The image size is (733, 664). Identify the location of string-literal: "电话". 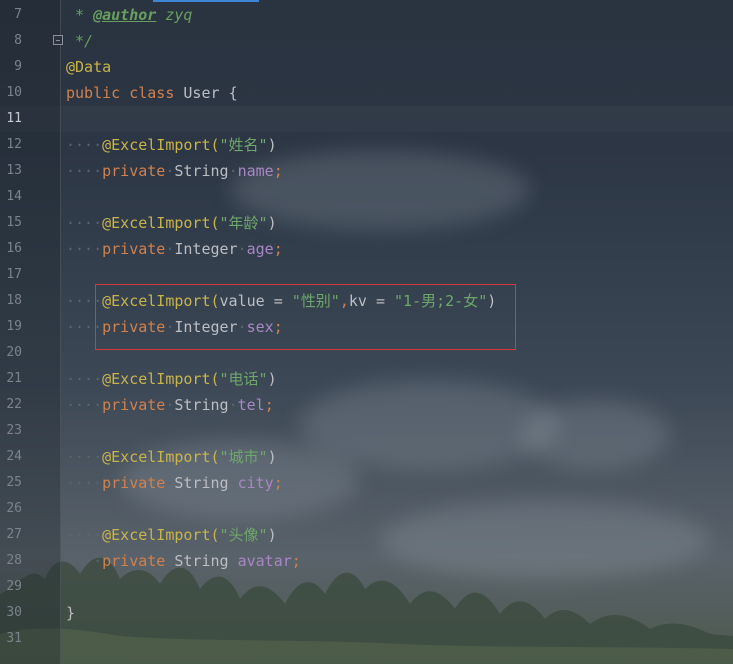
(243, 379).